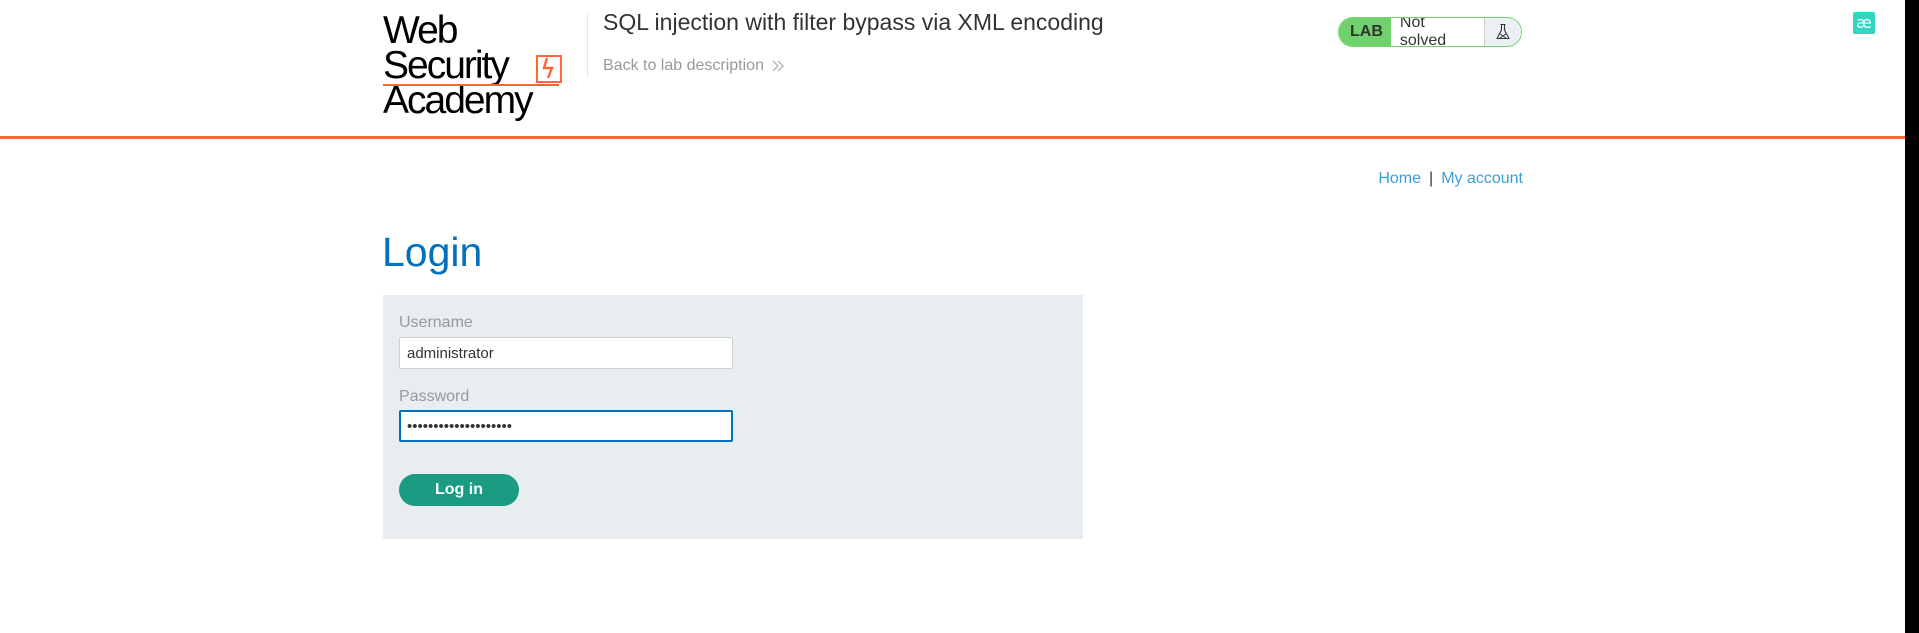 The width and height of the screenshot is (1919, 633). I want to click on back-to-lab-description-link: Back to lab description, so click(694, 66).